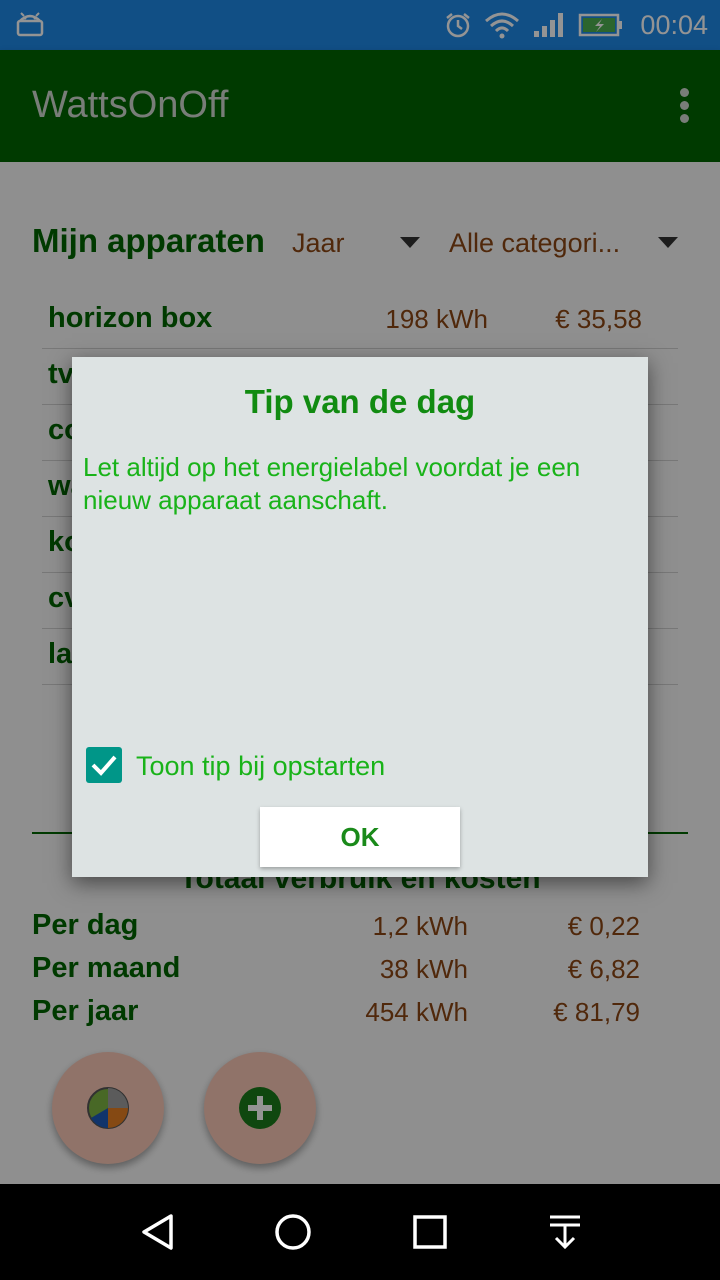  I want to click on back-icon, so click(158, 1232).